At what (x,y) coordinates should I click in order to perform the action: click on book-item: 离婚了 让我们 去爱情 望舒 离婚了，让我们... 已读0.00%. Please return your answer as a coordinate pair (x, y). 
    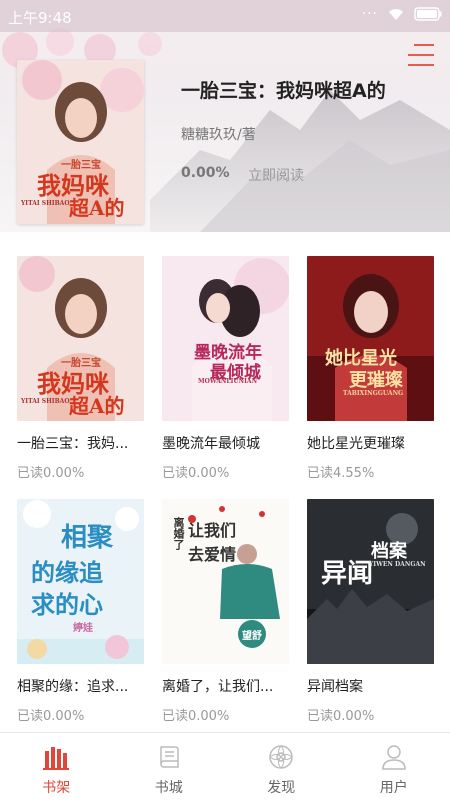
    Looking at the image, I should click on (225, 611).